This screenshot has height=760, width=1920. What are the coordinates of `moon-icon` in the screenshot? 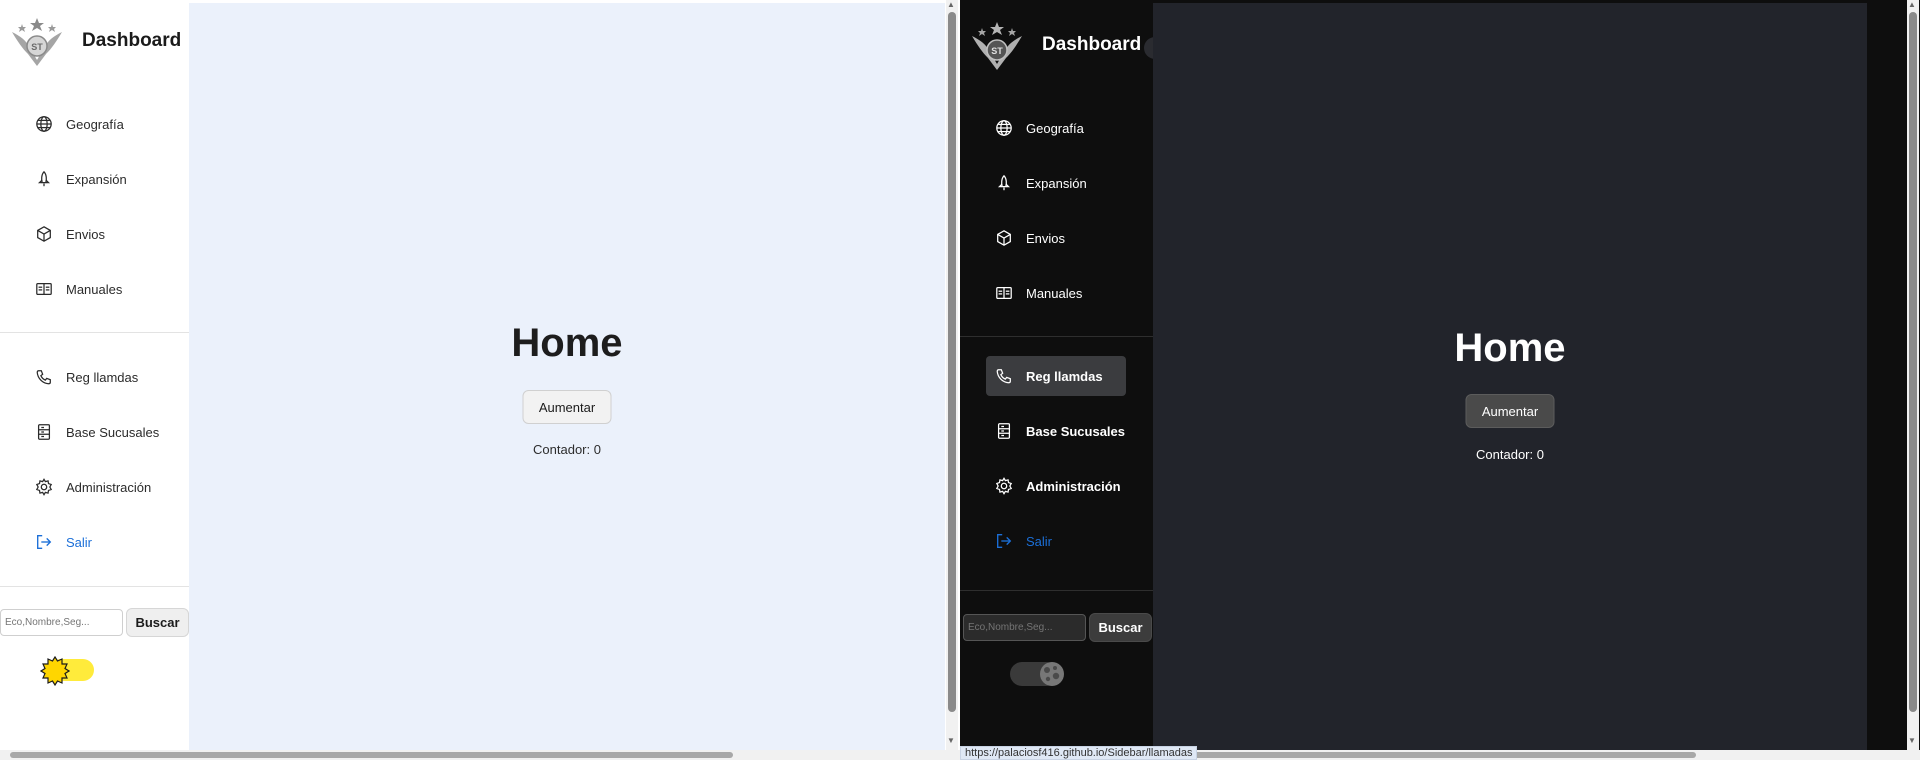 It's located at (1052, 674).